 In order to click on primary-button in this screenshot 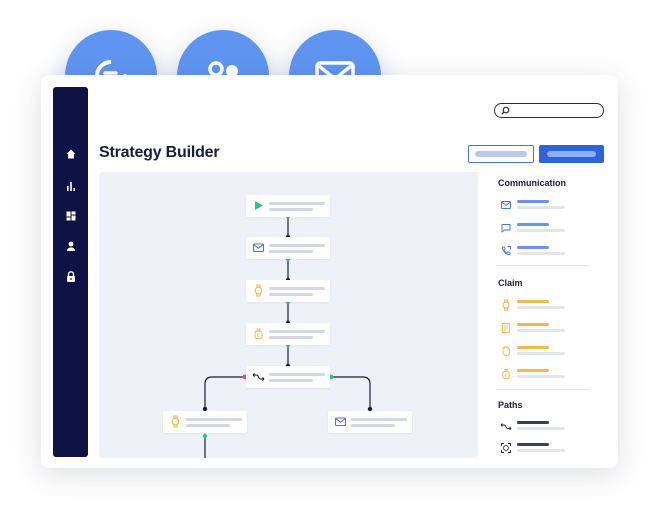, I will do `click(571, 154)`.